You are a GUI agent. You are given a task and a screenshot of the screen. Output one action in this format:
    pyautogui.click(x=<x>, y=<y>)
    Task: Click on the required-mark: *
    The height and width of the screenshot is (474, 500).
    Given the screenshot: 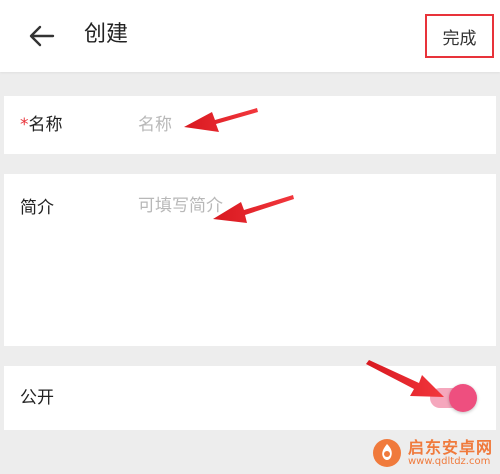 What is the action you would take?
    pyautogui.click(x=24, y=125)
    